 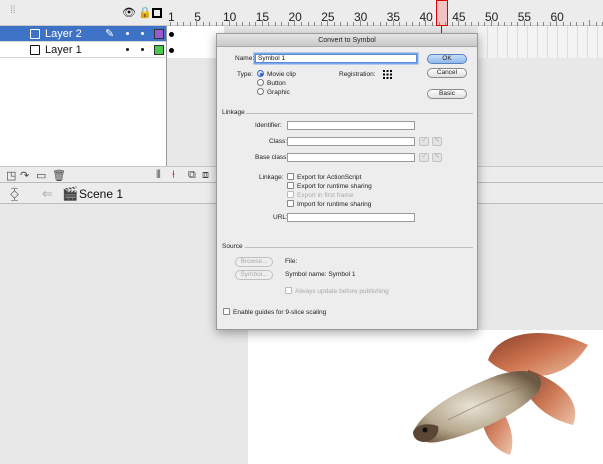 What do you see at coordinates (347, 40) in the screenshot?
I see `dialog-title: Convert to Symbol` at bounding box center [347, 40].